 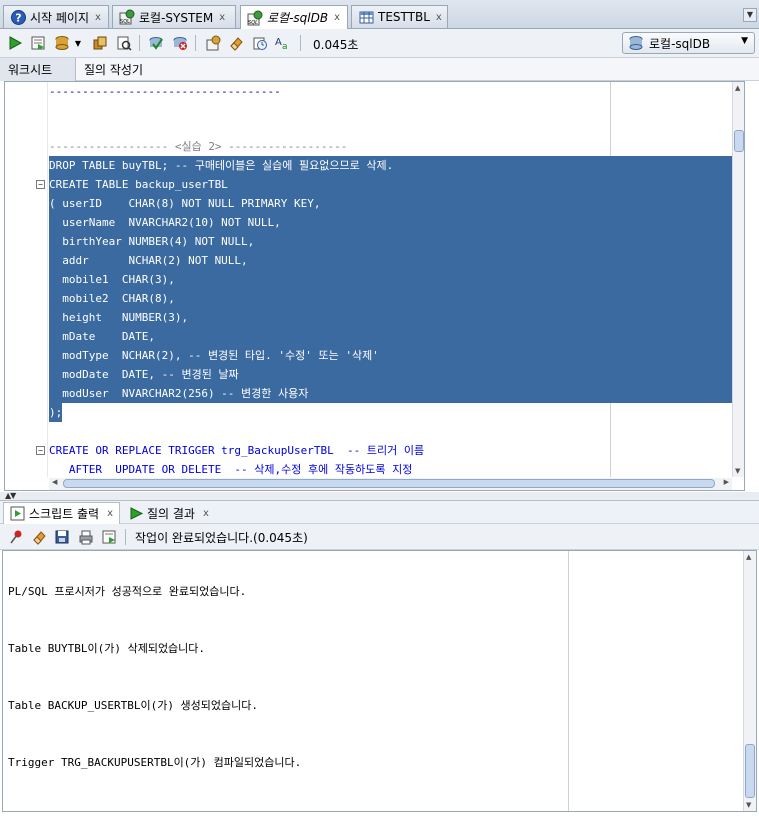 I want to click on history-icon, so click(x=260, y=43).